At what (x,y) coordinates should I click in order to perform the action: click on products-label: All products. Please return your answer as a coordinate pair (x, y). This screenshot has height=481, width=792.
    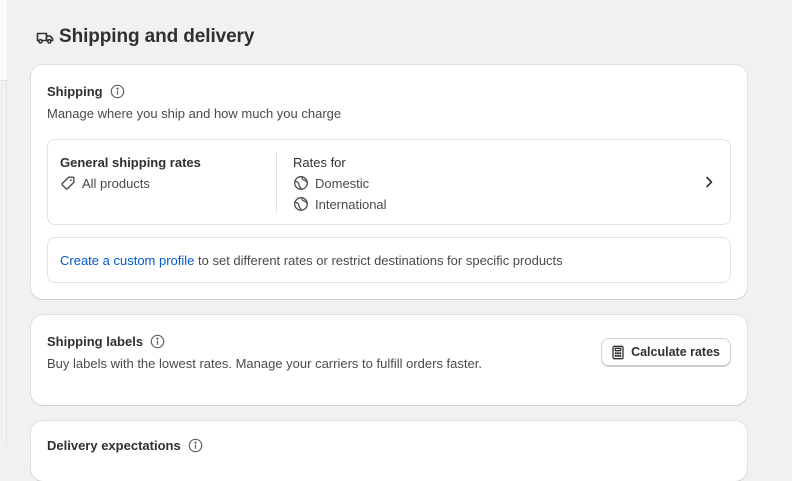
    Looking at the image, I should click on (116, 183).